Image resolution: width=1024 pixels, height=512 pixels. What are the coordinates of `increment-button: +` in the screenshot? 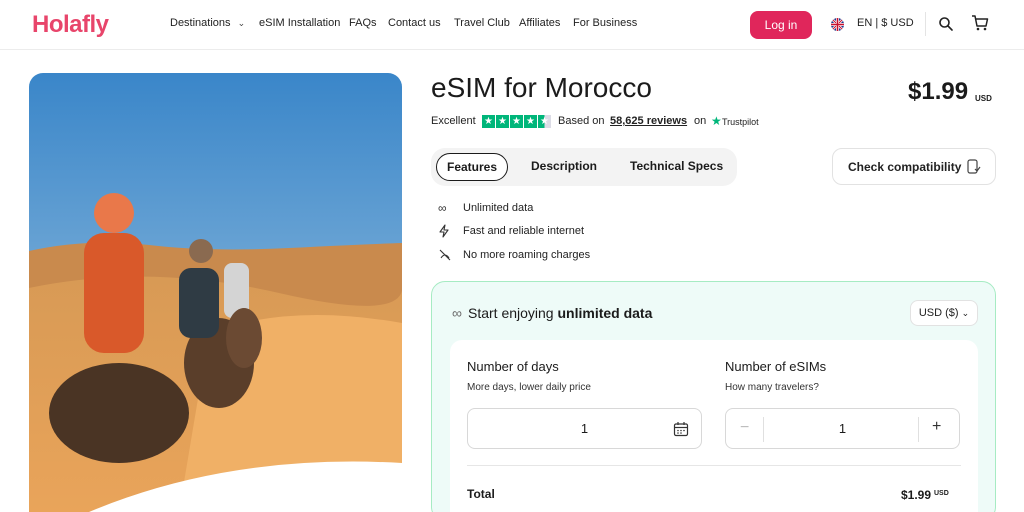 It's located at (936, 427).